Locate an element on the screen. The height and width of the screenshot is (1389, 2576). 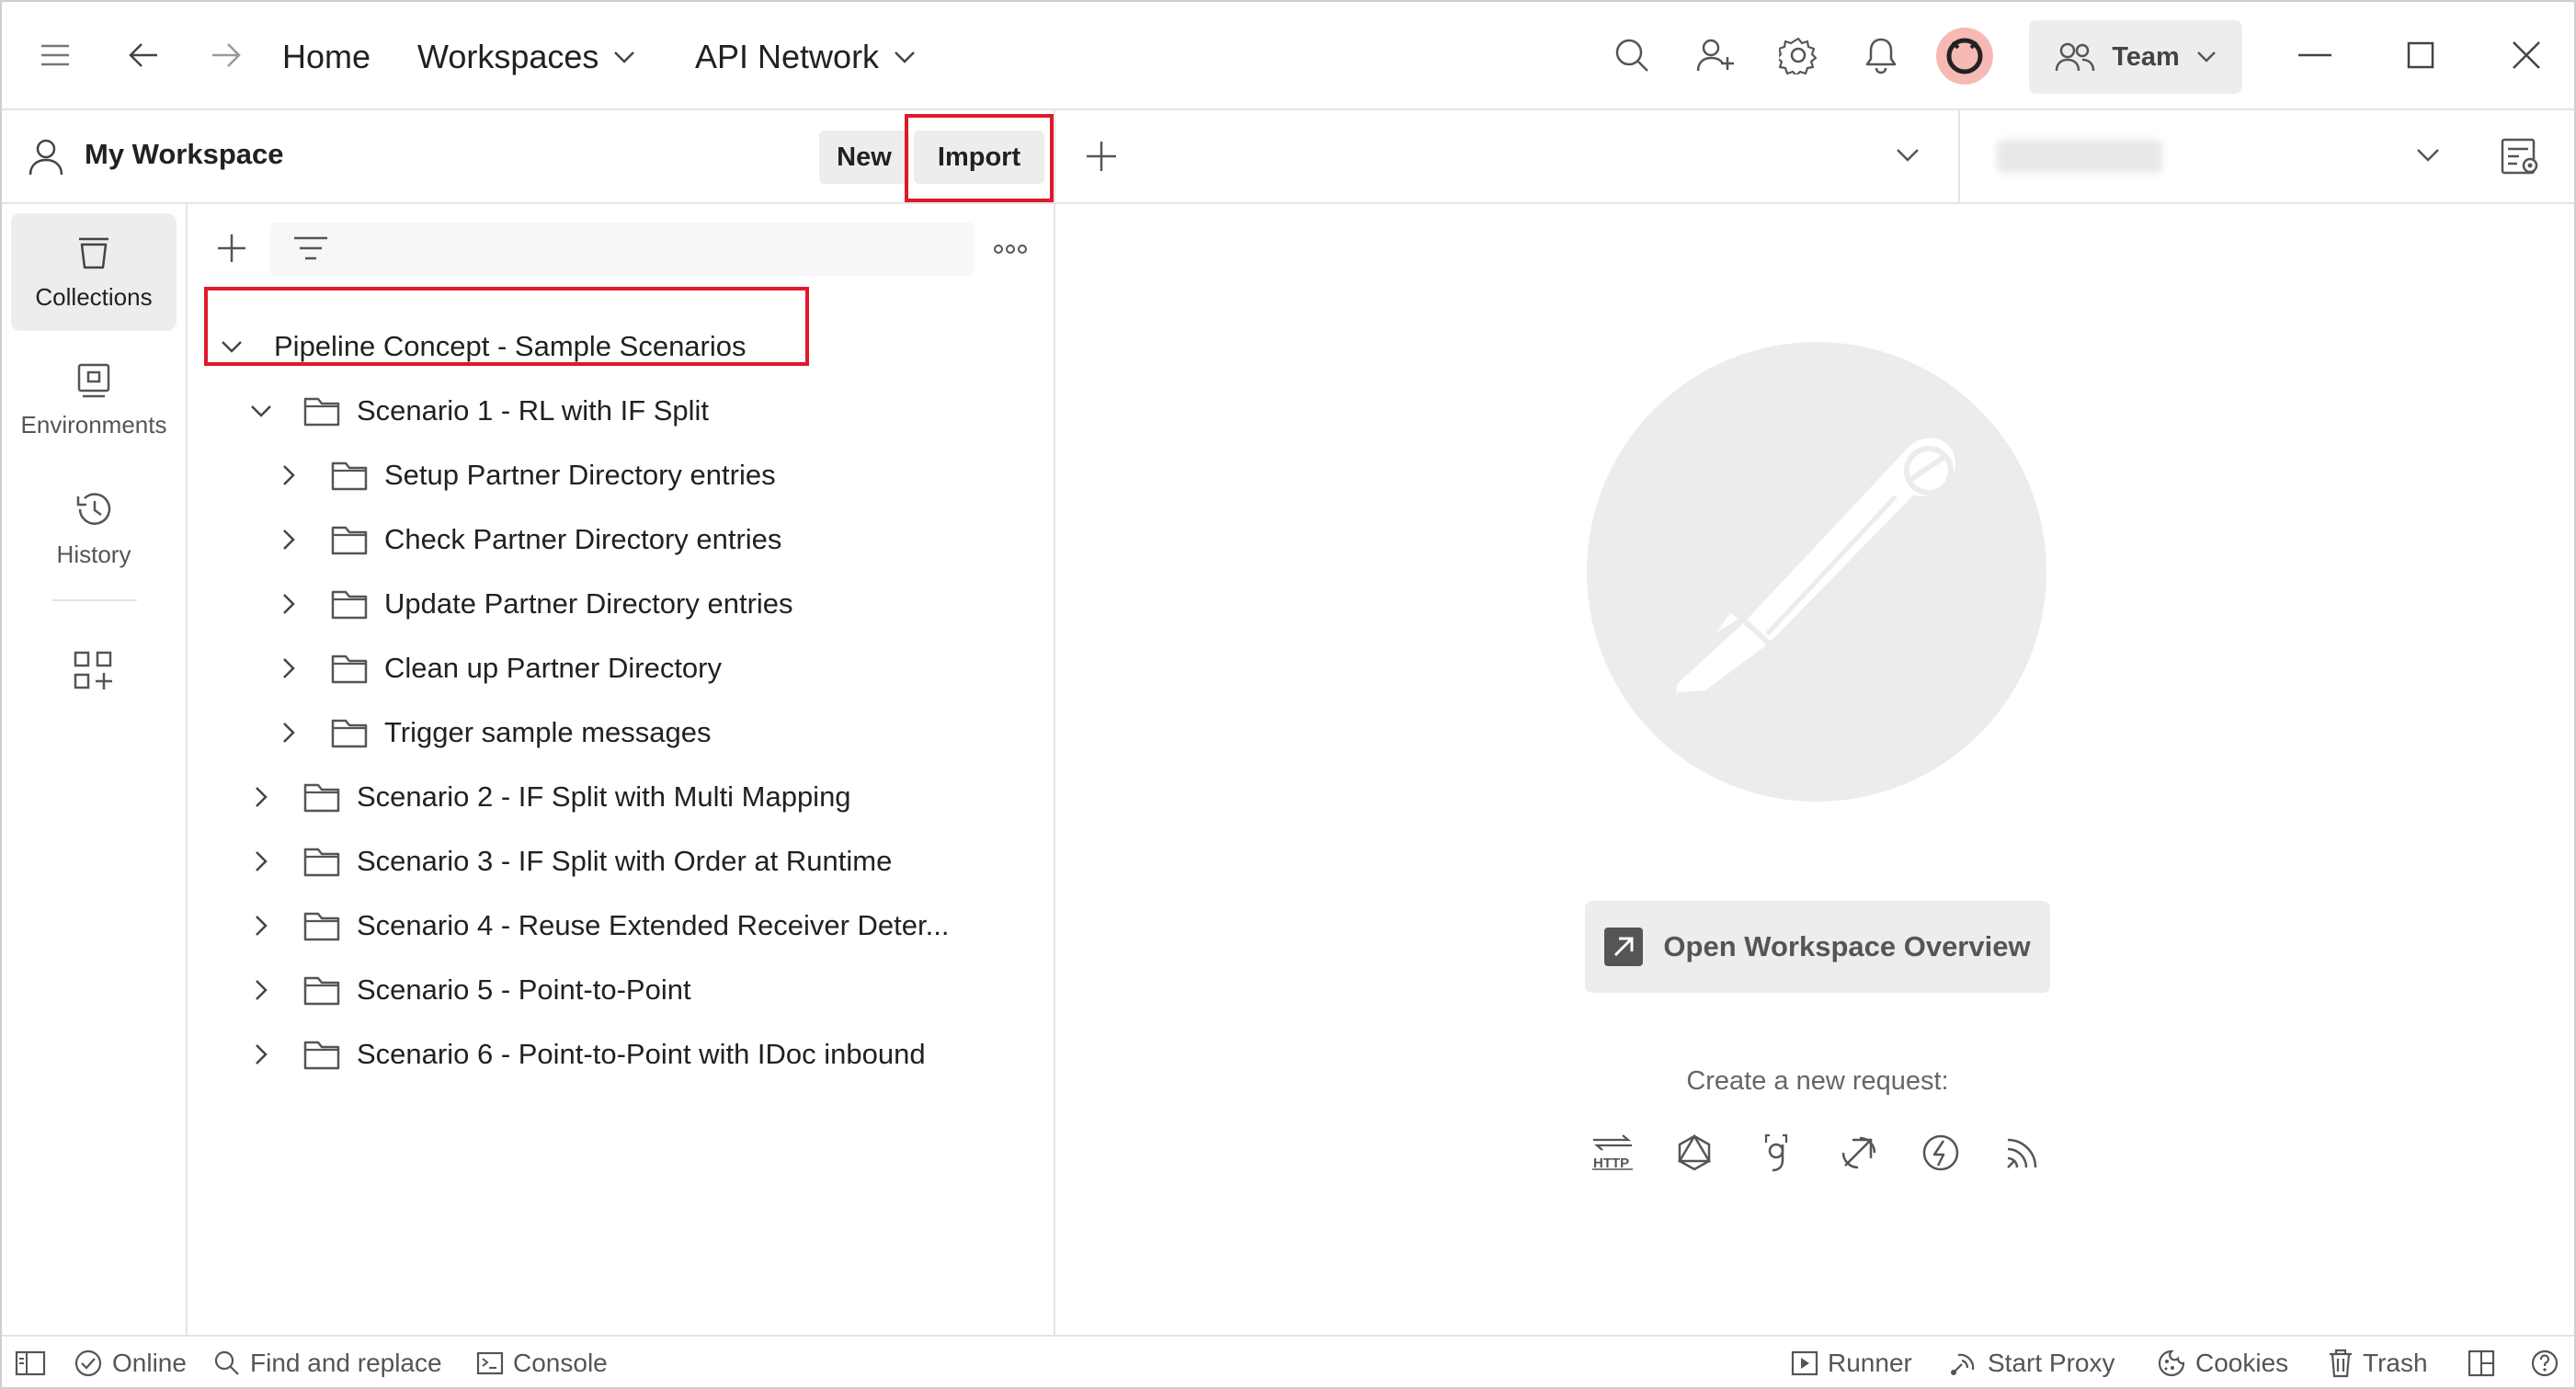
settings-gear-icon is located at coordinates (1798, 55).